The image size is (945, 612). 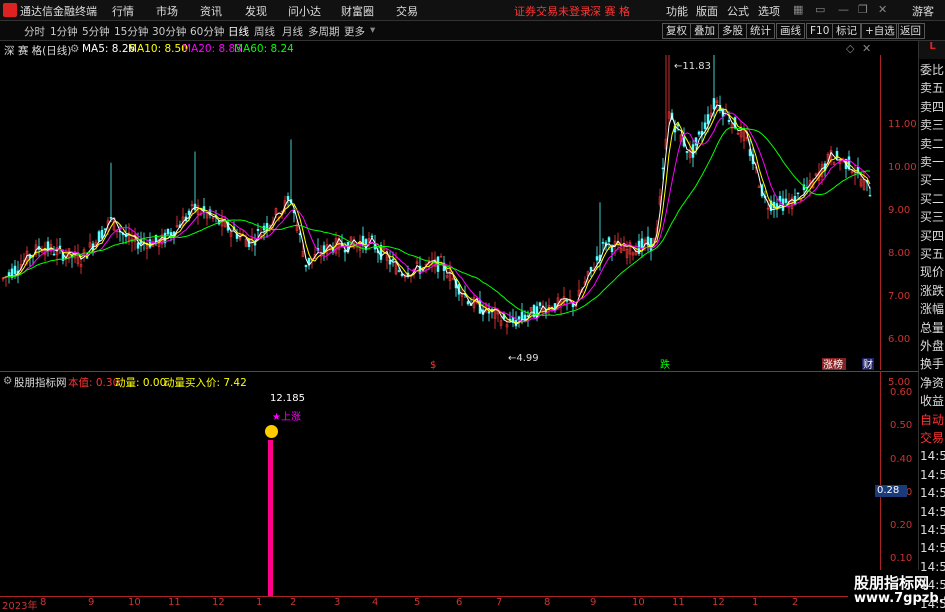 I want to click on menu-banmian: 版面, so click(x=707, y=11).